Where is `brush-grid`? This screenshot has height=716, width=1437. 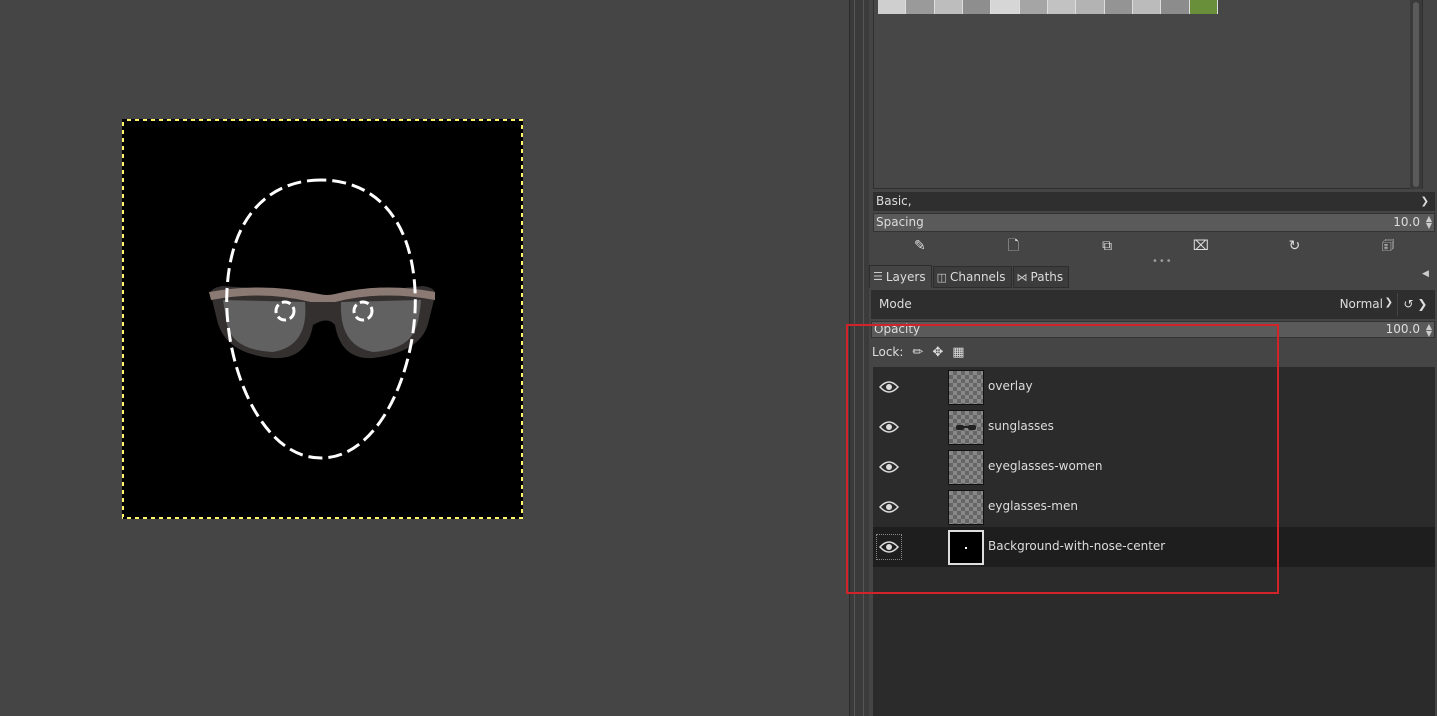
brush-grid is located at coordinates (1148, 94).